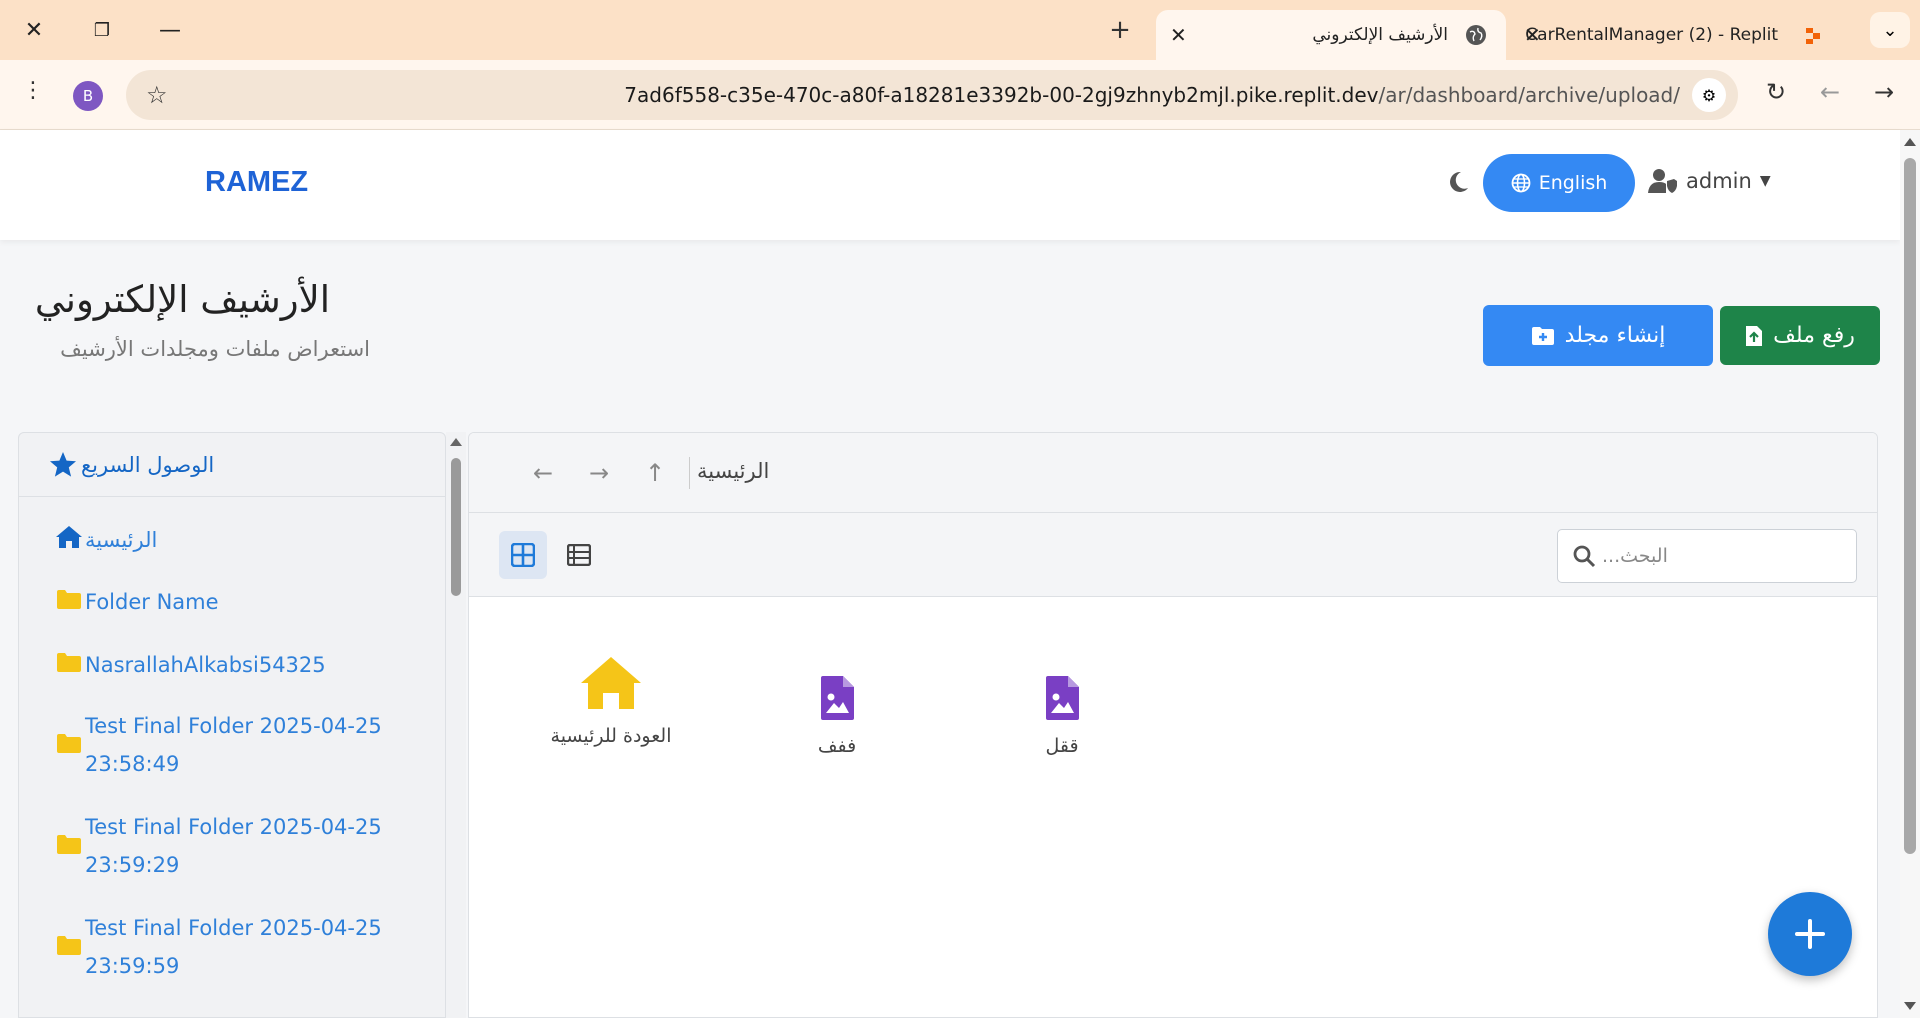 The height and width of the screenshot is (1018, 1920). What do you see at coordinates (215, 349) in the screenshot?
I see `page-subtitle: استعراض ملفات ومجلدات الأرشيف` at bounding box center [215, 349].